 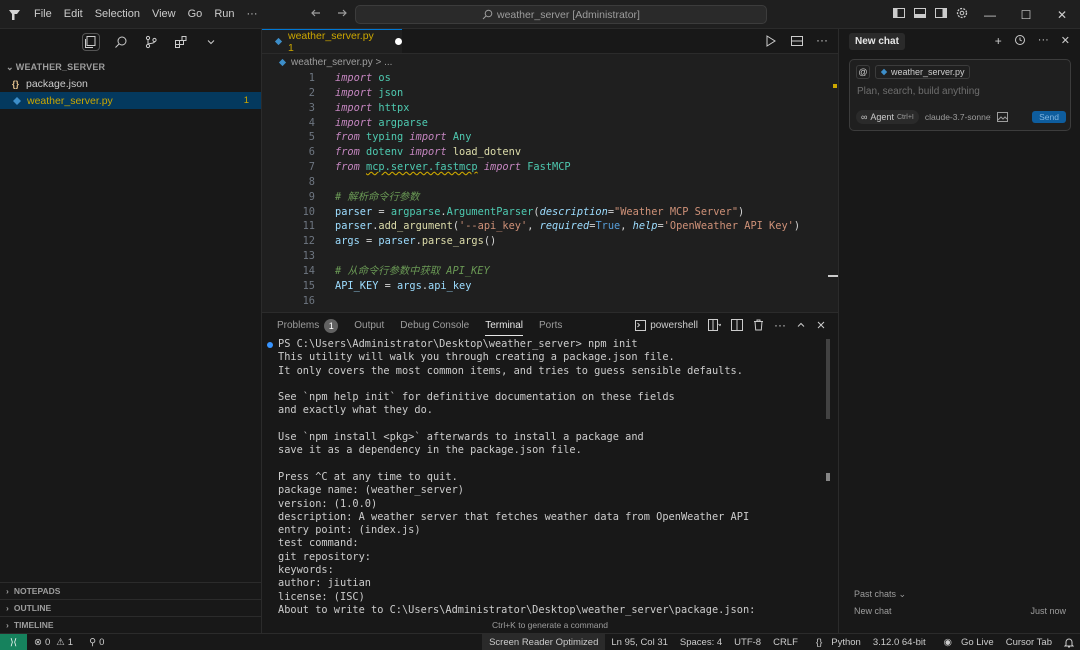 I want to click on chevron-down-icon, so click(x=211, y=42).